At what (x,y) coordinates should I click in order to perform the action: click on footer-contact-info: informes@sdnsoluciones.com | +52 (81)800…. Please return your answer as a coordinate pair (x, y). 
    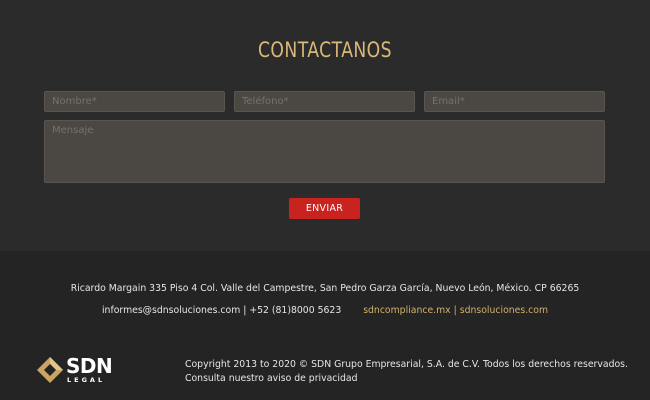
    Looking at the image, I should click on (221, 310).